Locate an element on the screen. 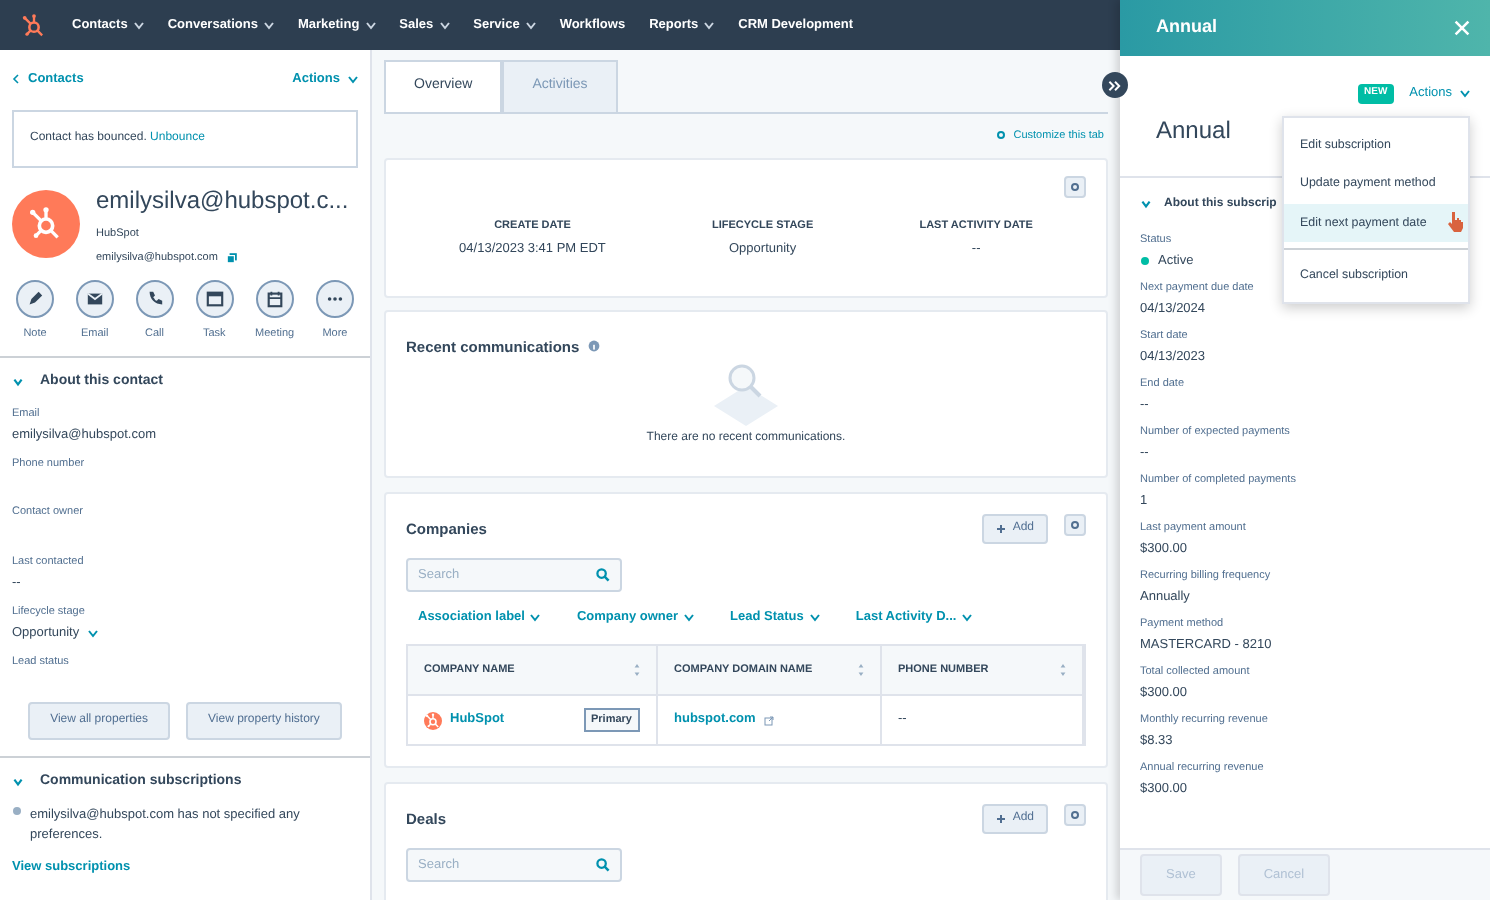 The width and height of the screenshot is (1490, 900). close-icon is located at coordinates (1462, 28).